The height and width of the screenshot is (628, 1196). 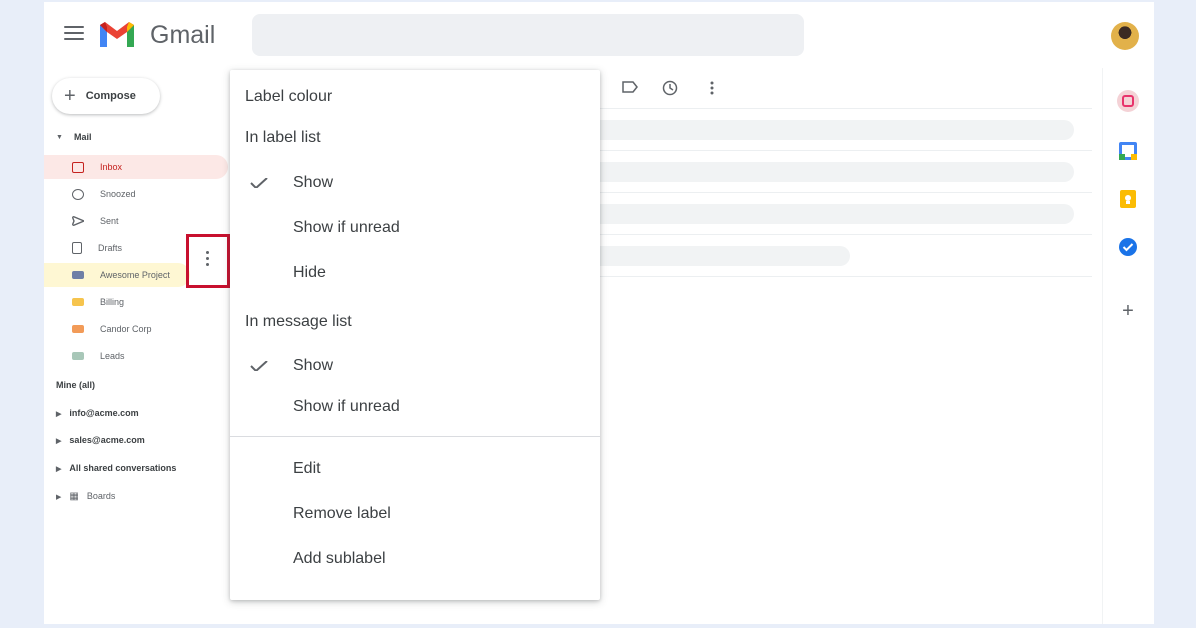 I want to click on sidebar-item-label: Billing, so click(x=112, y=302).